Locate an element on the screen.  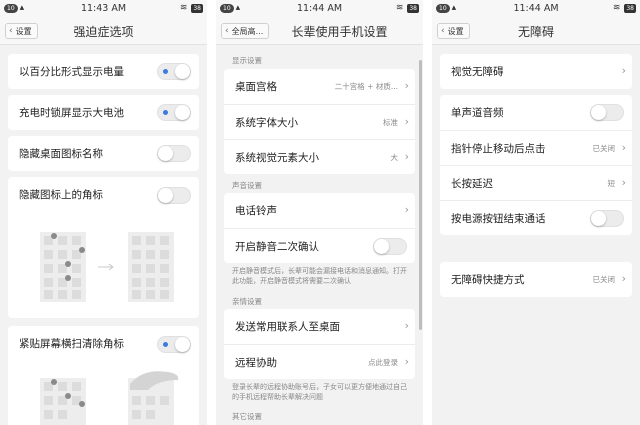
setting-row: 系统视觉元素大小 大 › is located at coordinates (319, 156).